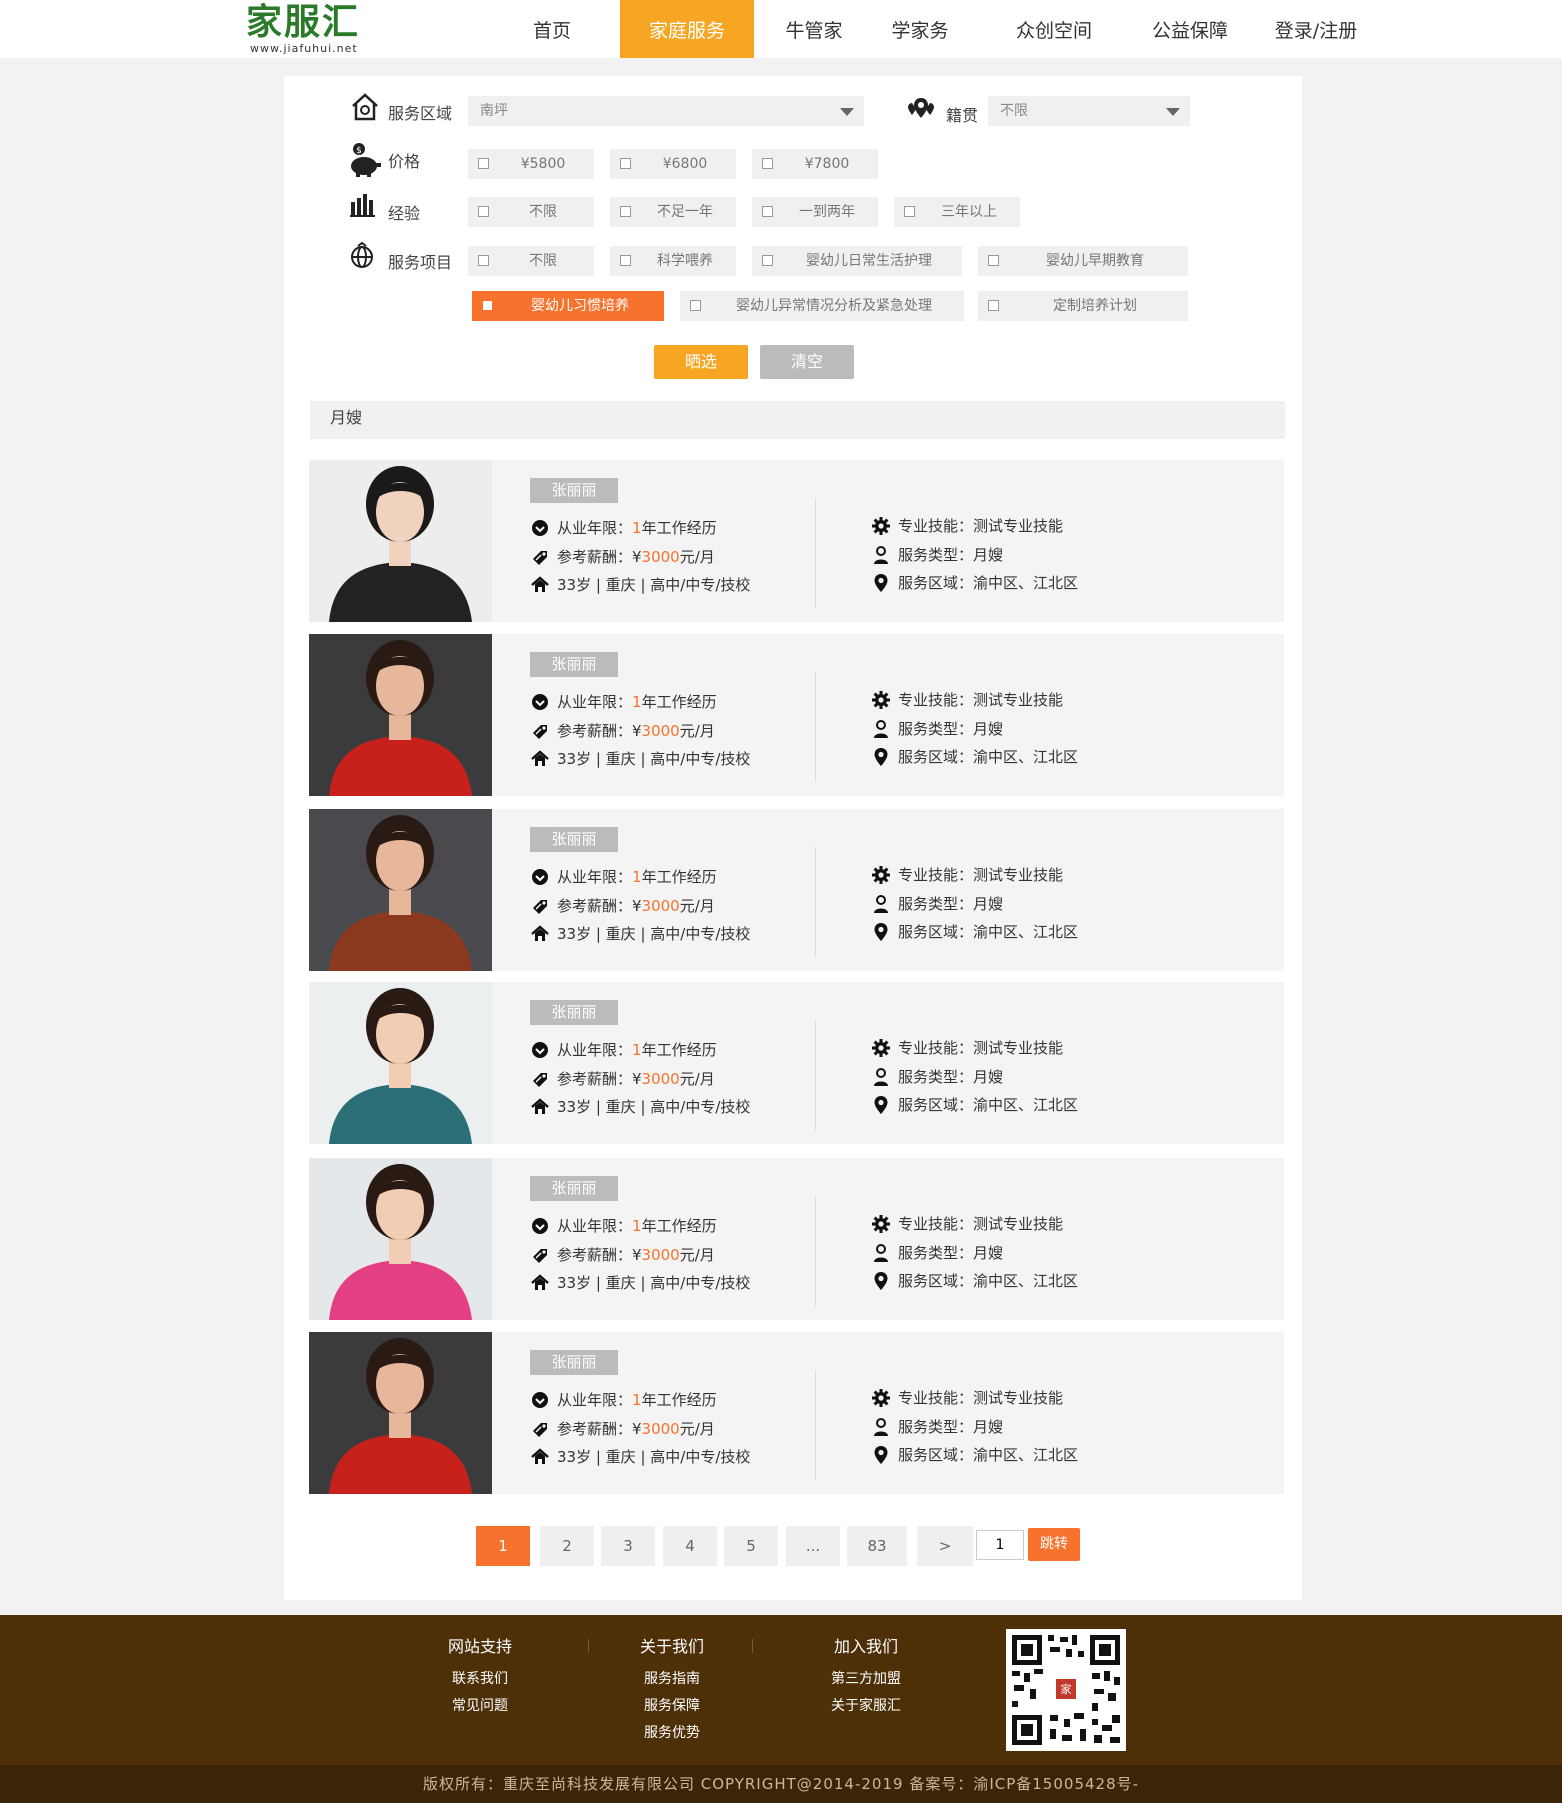  Describe the element at coordinates (701, 362) in the screenshot. I see `filter-button: 晒选` at that location.